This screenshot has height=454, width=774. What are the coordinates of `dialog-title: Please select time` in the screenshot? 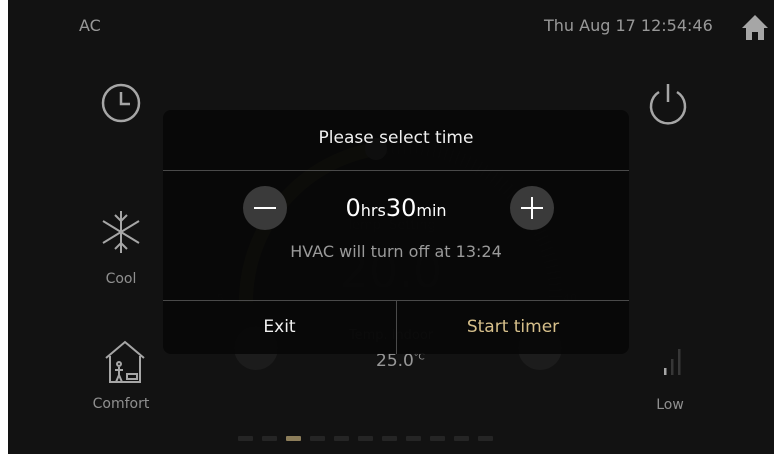 It's located at (396, 138).